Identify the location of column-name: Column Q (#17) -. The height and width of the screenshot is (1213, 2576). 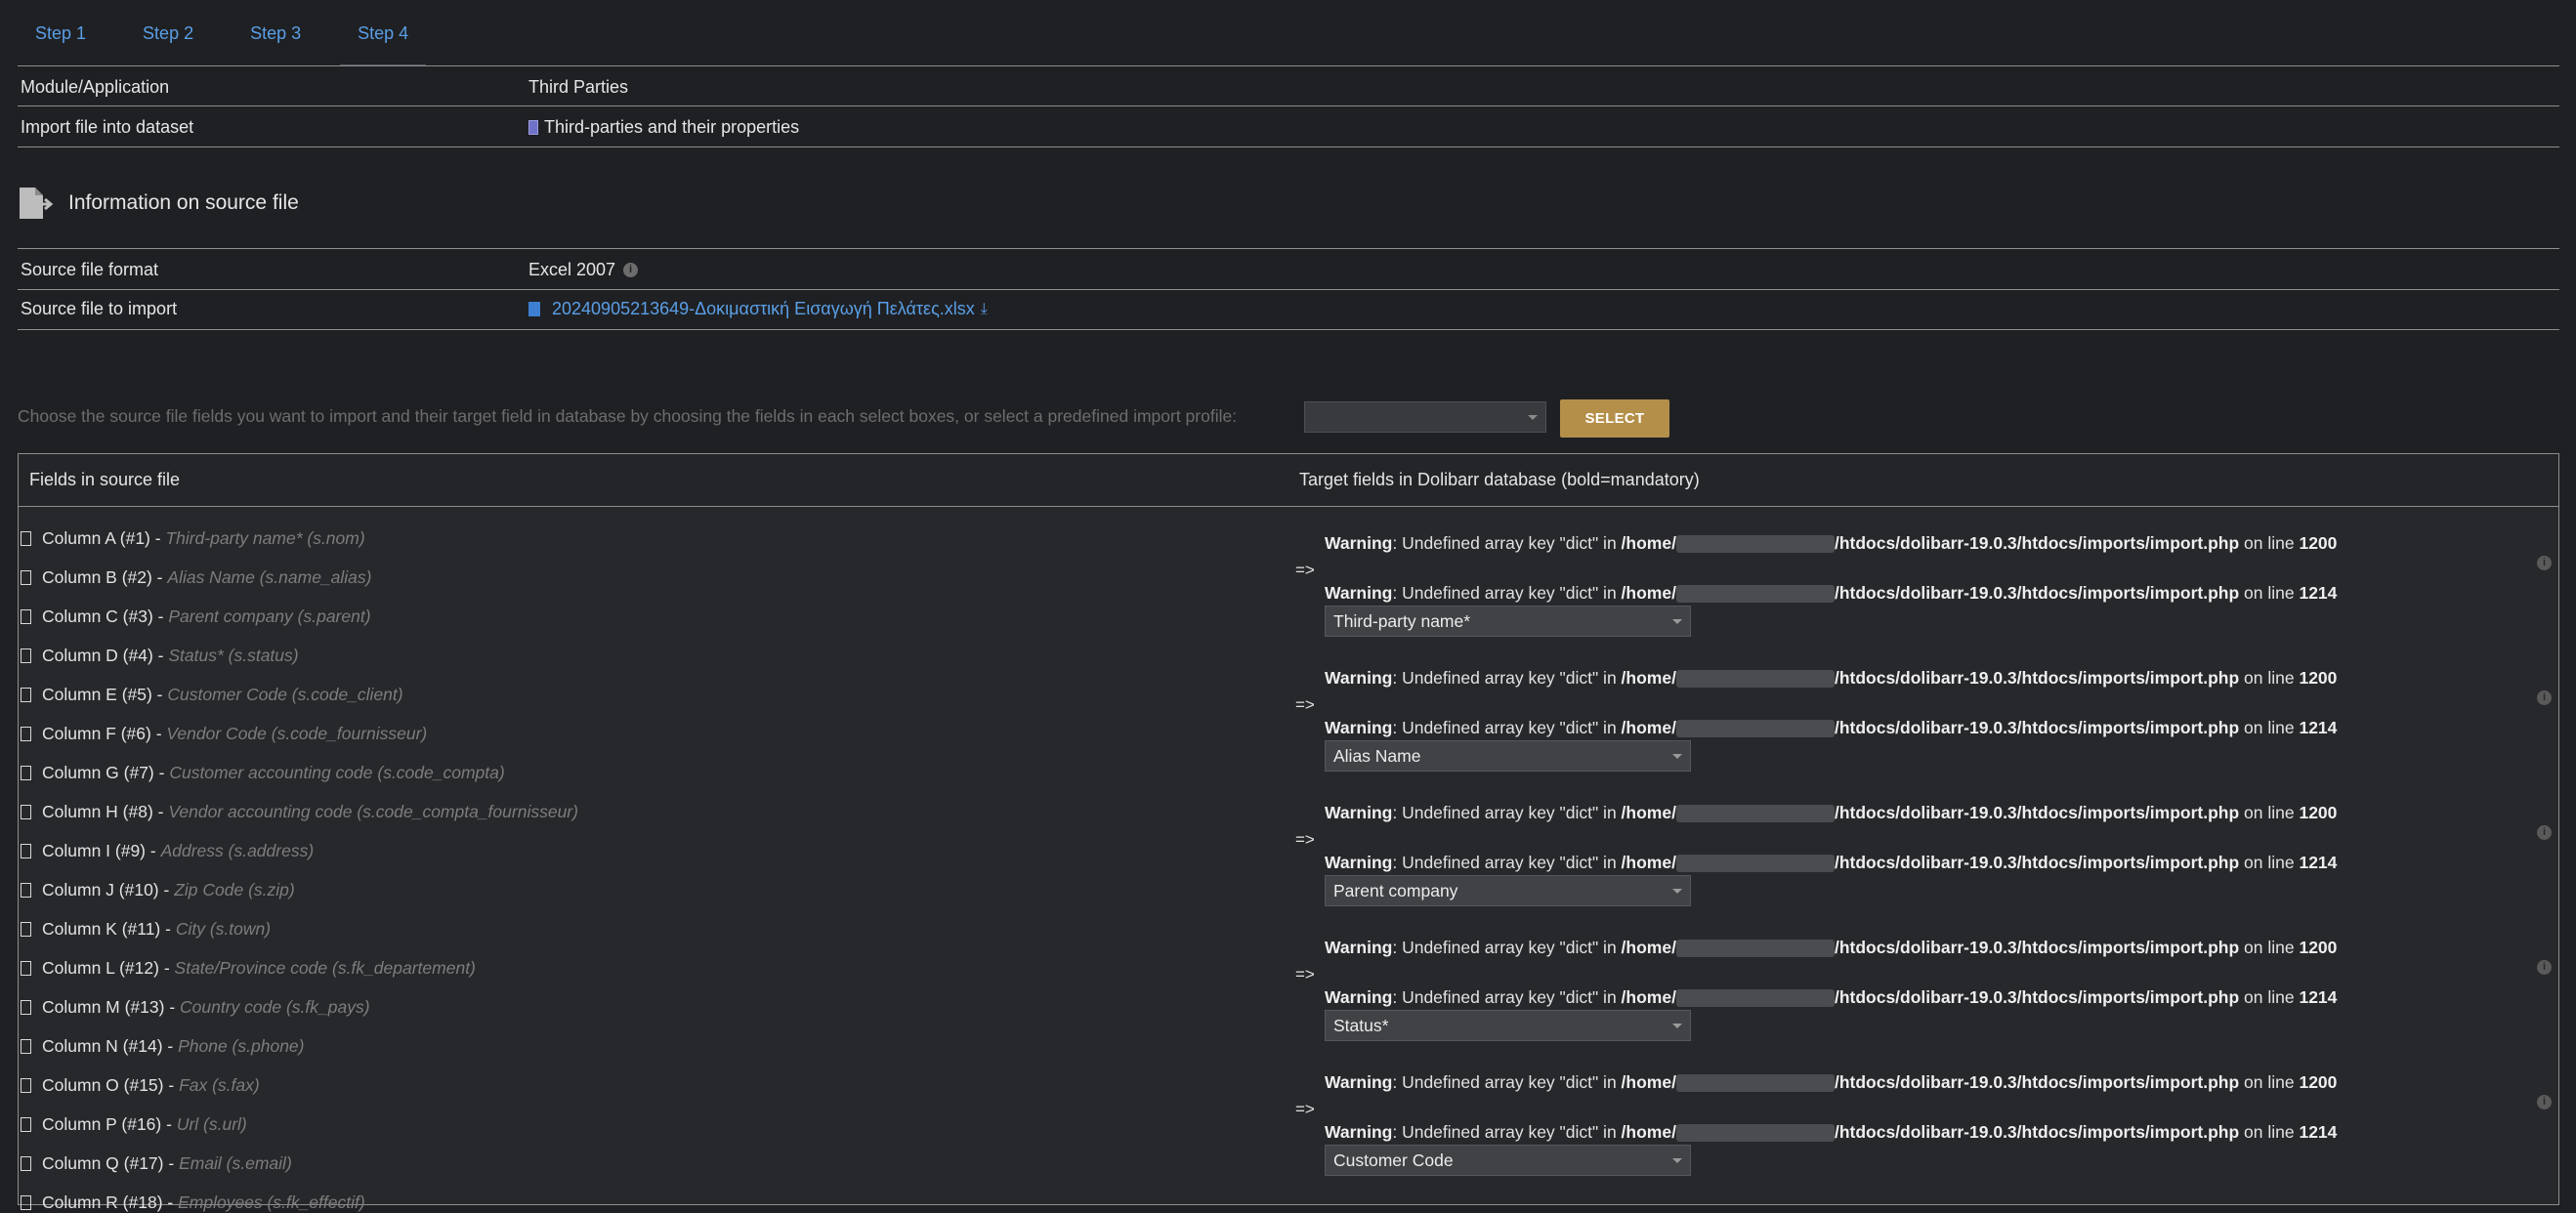
(108, 1163).